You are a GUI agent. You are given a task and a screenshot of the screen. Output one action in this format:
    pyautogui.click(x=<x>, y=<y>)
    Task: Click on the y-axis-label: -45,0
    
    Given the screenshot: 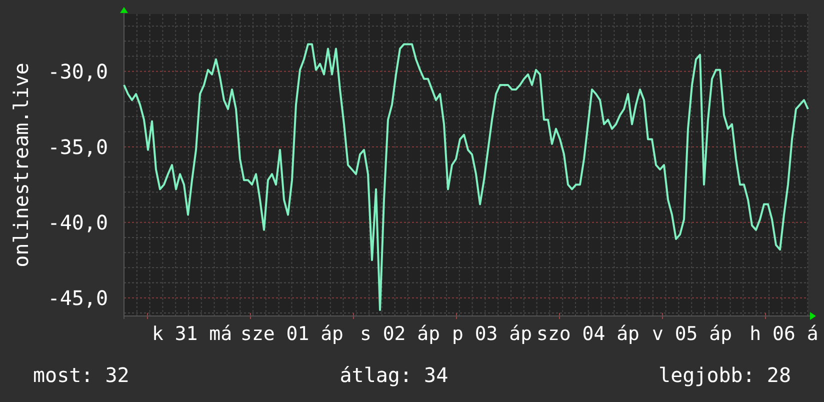 What is the action you would take?
    pyautogui.click(x=78, y=298)
    